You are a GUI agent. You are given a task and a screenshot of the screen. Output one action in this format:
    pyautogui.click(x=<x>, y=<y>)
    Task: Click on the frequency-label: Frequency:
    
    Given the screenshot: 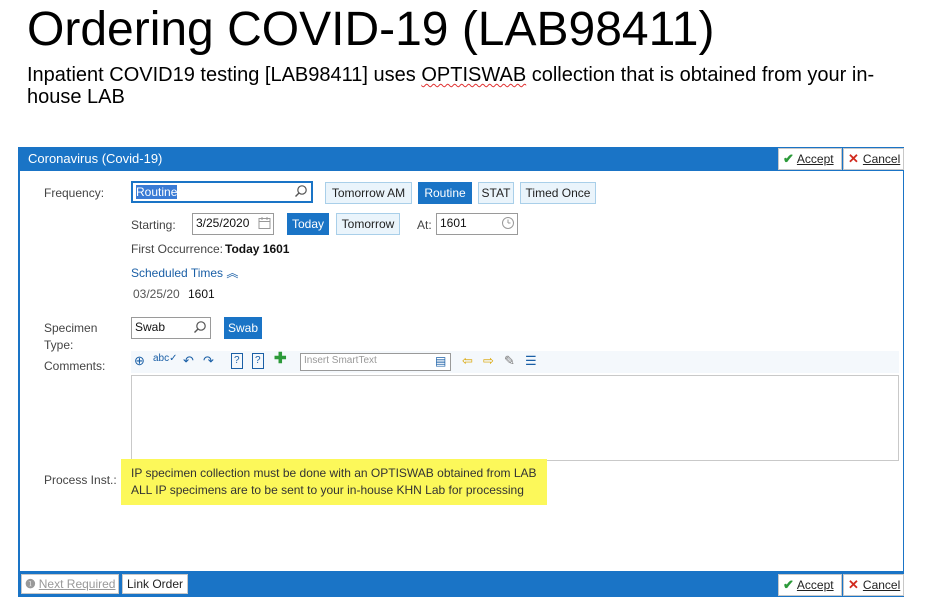 What is the action you would take?
    pyautogui.click(x=74, y=193)
    